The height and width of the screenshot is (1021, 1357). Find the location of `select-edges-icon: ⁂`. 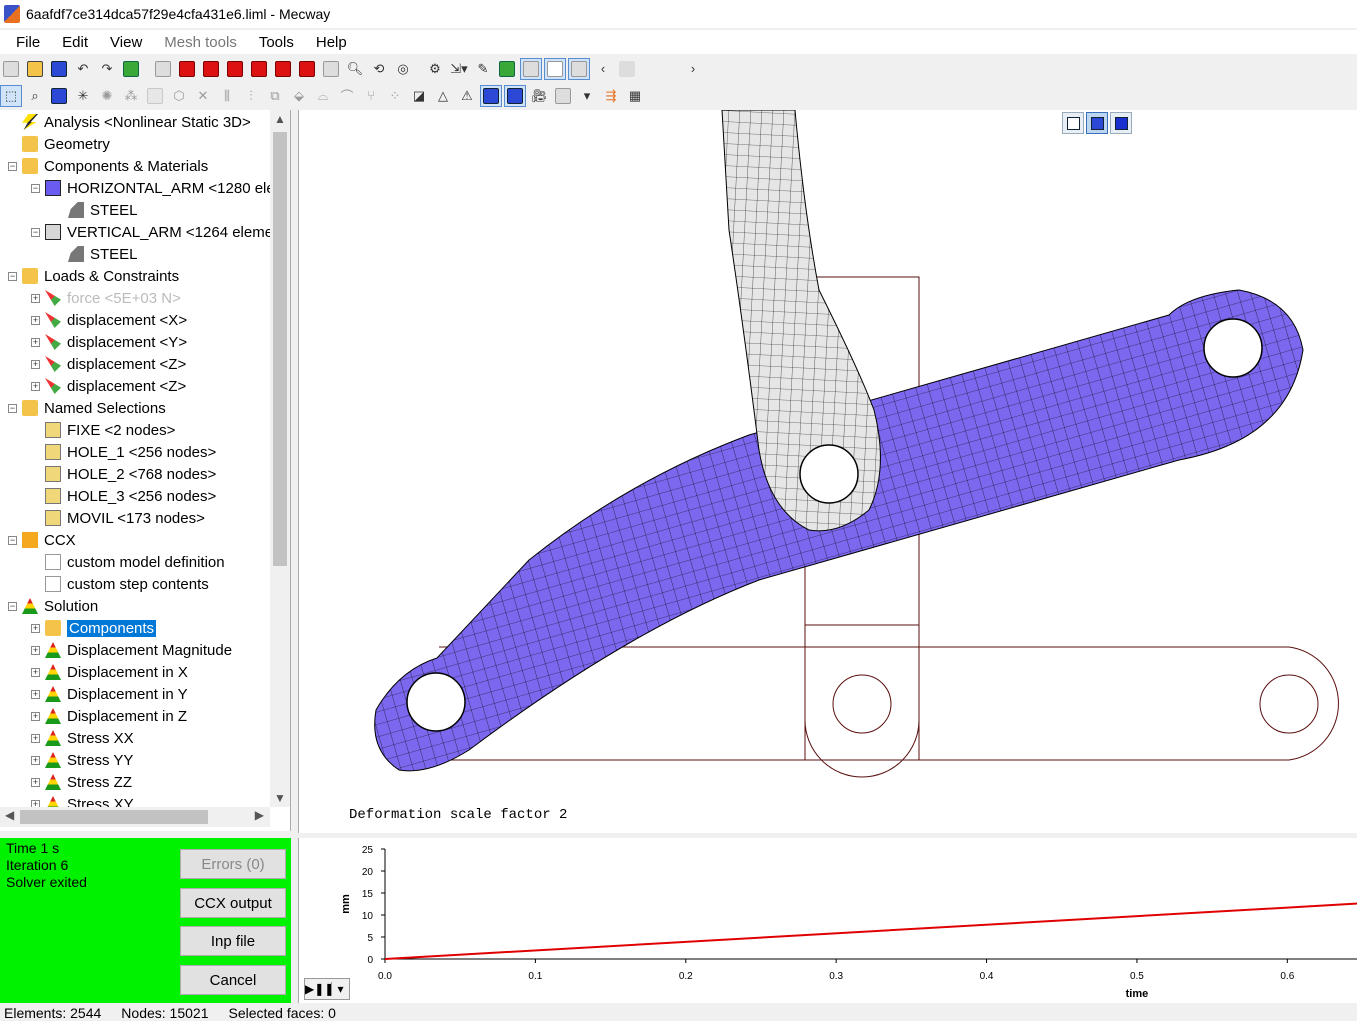

select-edges-icon: ⁂ is located at coordinates (131, 96).